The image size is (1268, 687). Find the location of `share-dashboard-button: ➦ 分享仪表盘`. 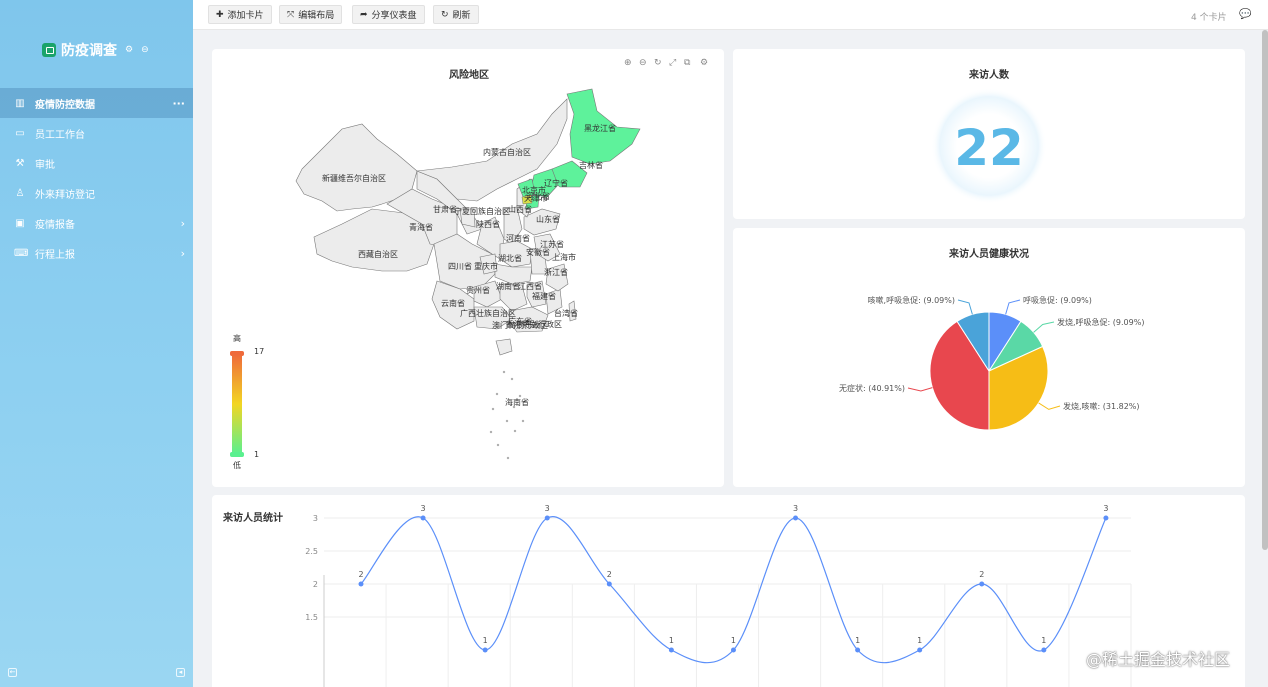

share-dashboard-button: ➦ 分享仪表盘 is located at coordinates (388, 14).